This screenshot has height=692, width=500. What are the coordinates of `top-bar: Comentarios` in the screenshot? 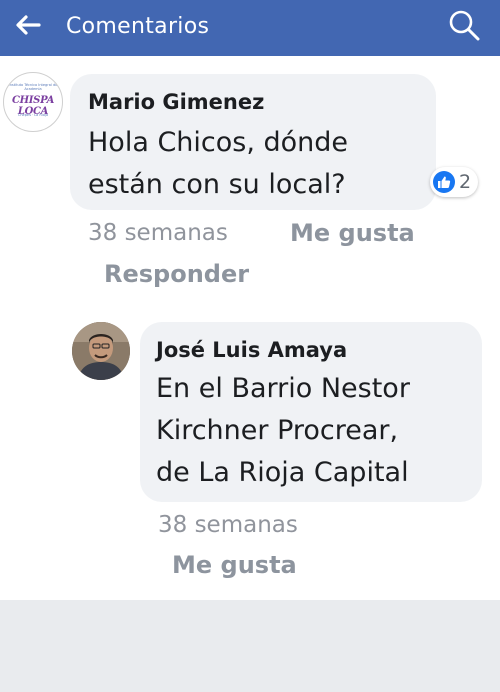 It's located at (250, 28).